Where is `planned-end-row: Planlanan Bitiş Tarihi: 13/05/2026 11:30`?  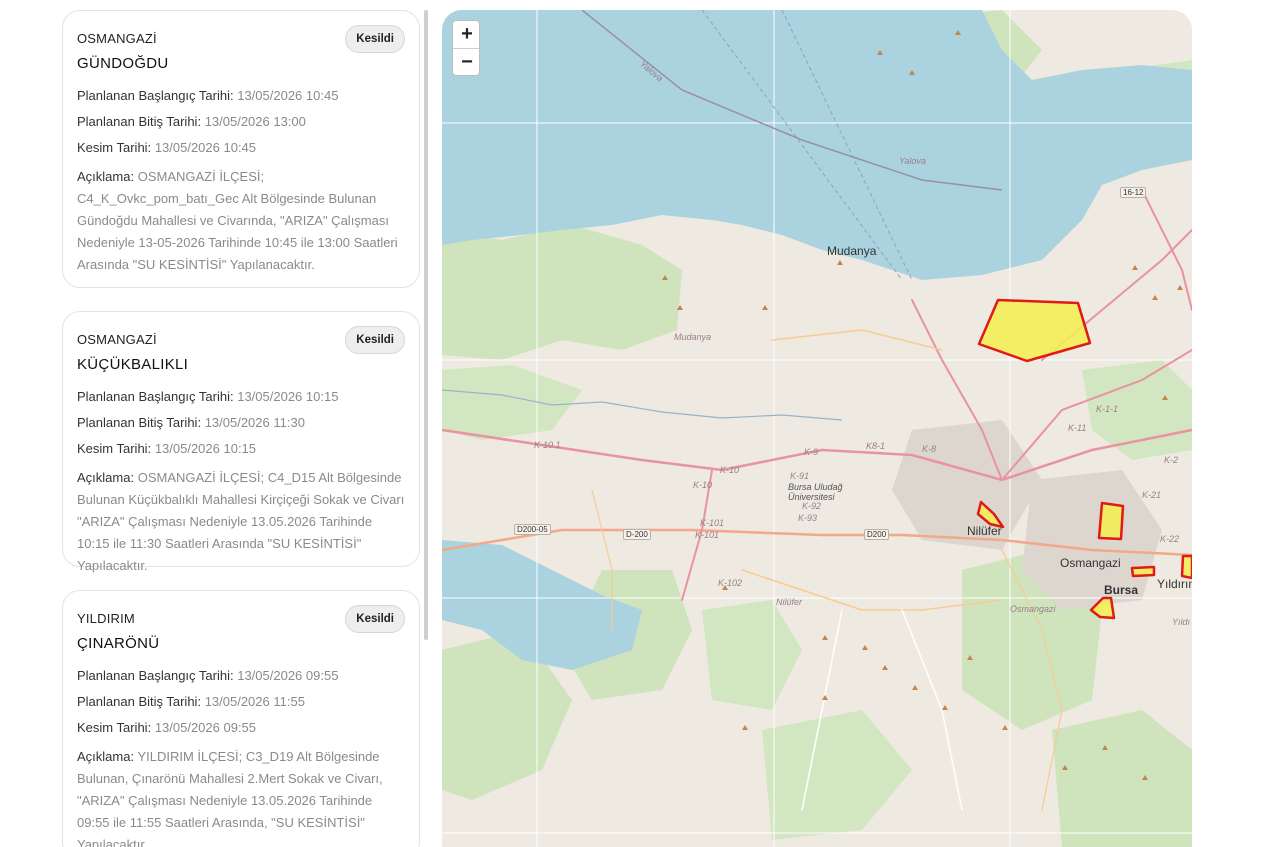
planned-end-row: Planlanan Bitiş Tarihi: 13/05/2026 11:30 is located at coordinates (191, 422).